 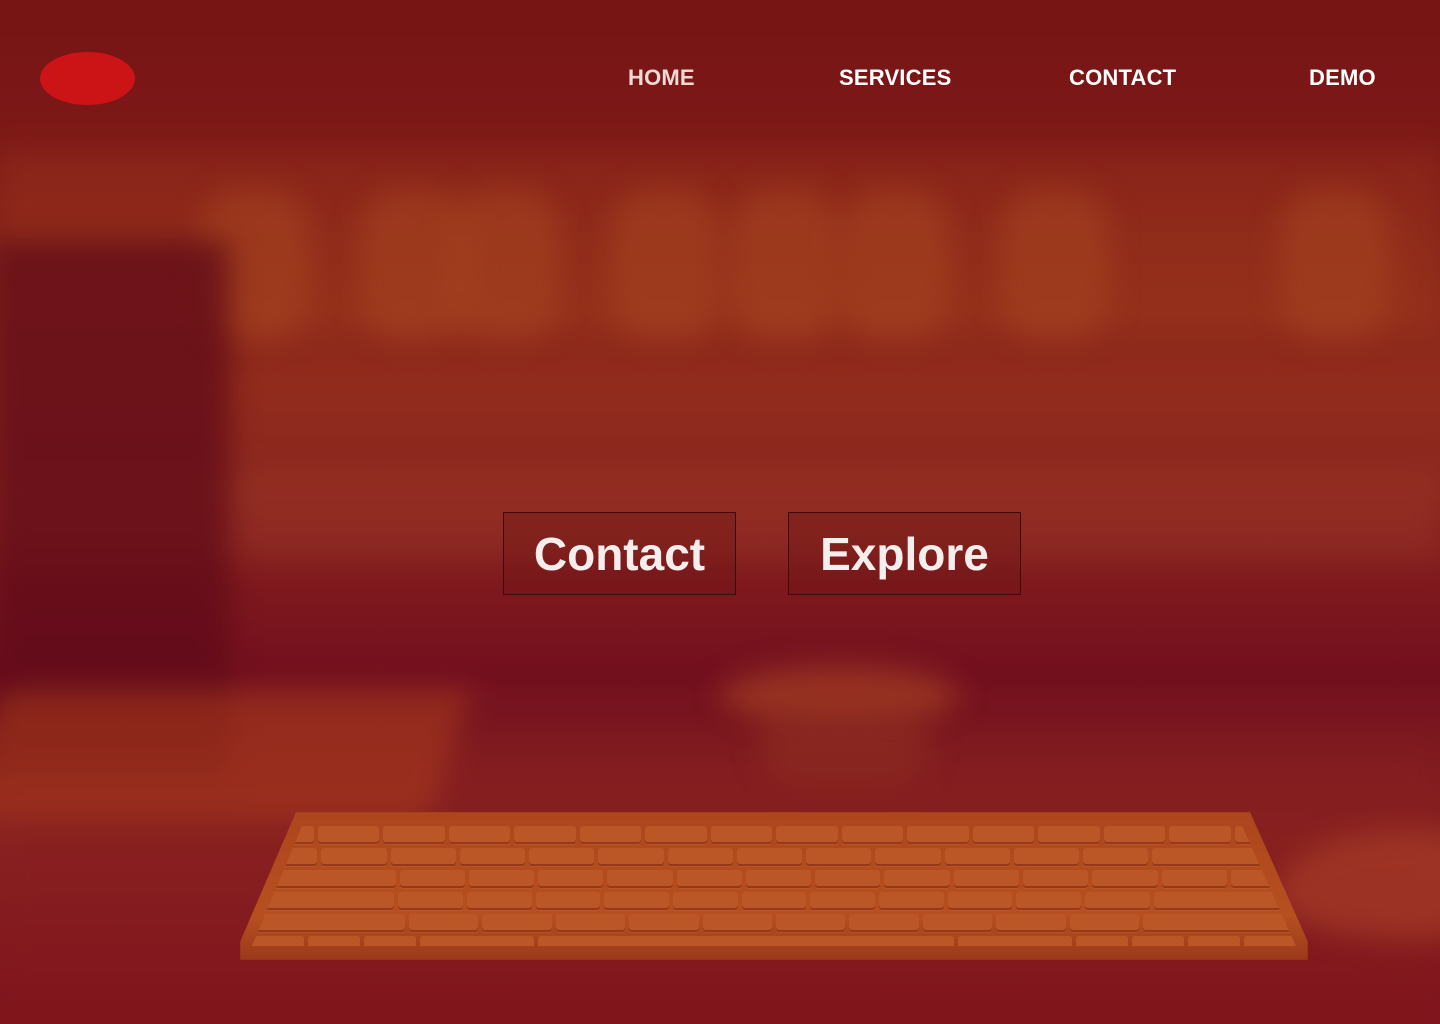 What do you see at coordinates (895, 78) in the screenshot?
I see `nav-services: SERVICES` at bounding box center [895, 78].